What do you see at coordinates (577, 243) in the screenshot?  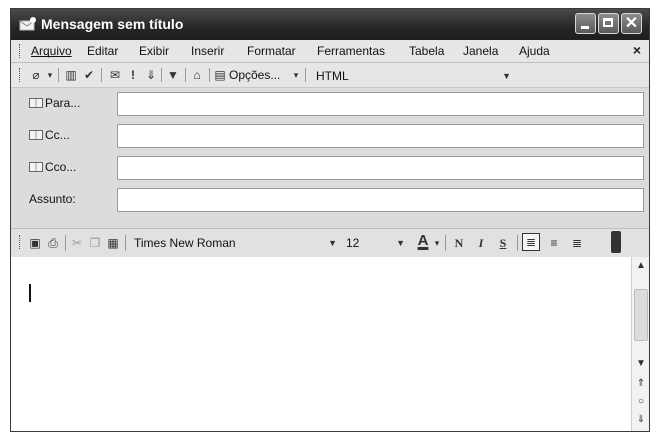 I see `align-right-icon: ≣` at bounding box center [577, 243].